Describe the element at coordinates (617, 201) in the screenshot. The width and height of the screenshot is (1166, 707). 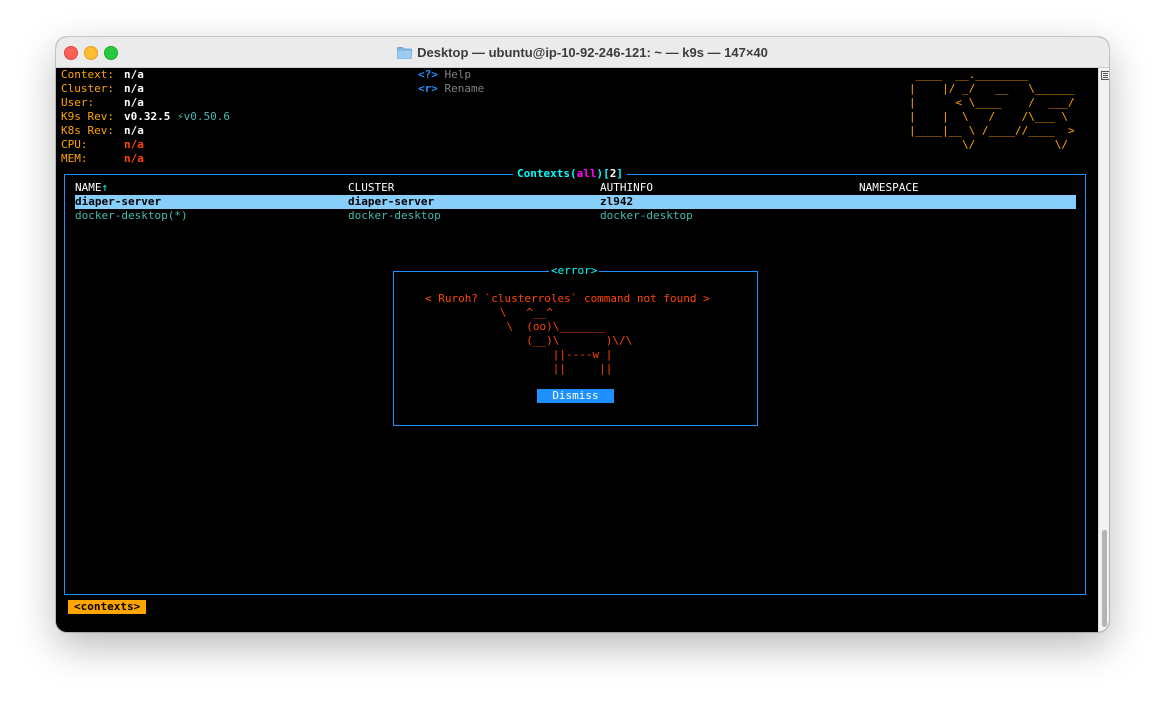
I see `row-0-authinfo: zl942` at that location.